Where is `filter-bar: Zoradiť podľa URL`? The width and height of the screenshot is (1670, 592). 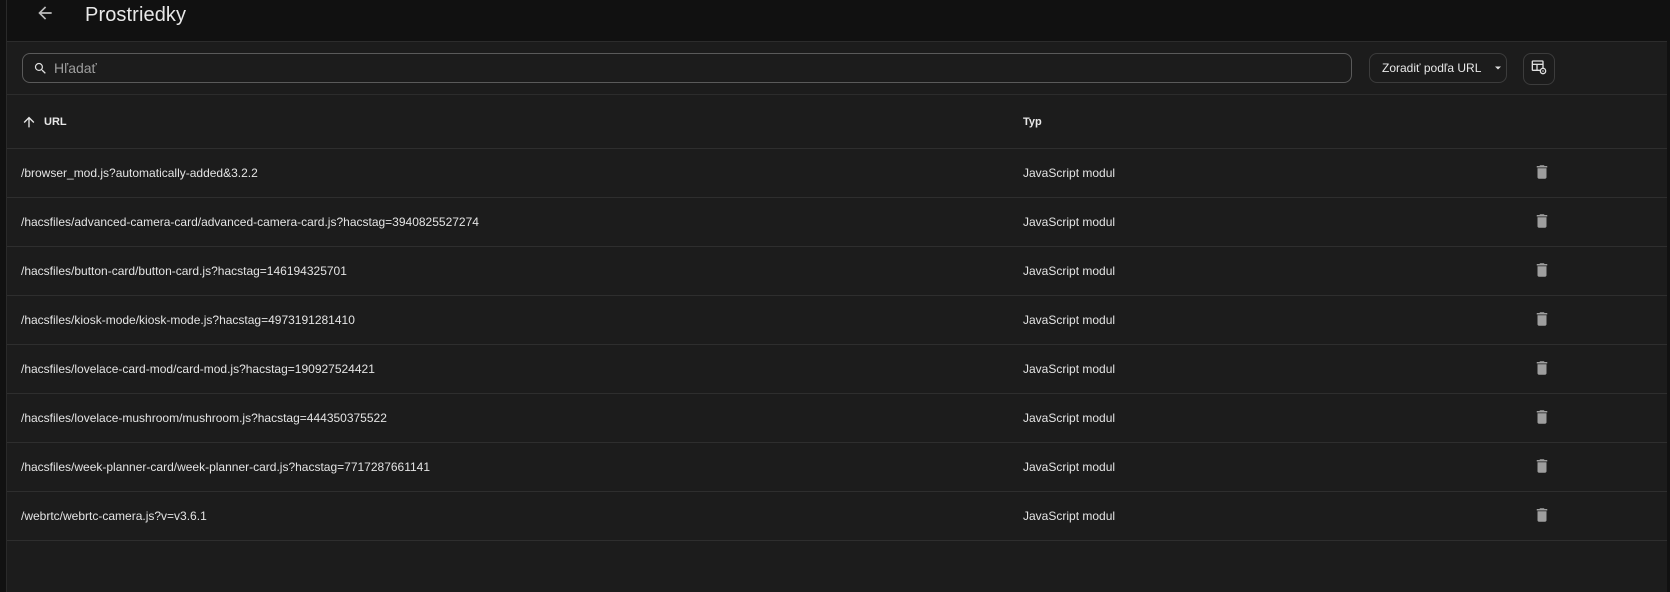 filter-bar: Zoradiť podľa URL is located at coordinates (837, 68).